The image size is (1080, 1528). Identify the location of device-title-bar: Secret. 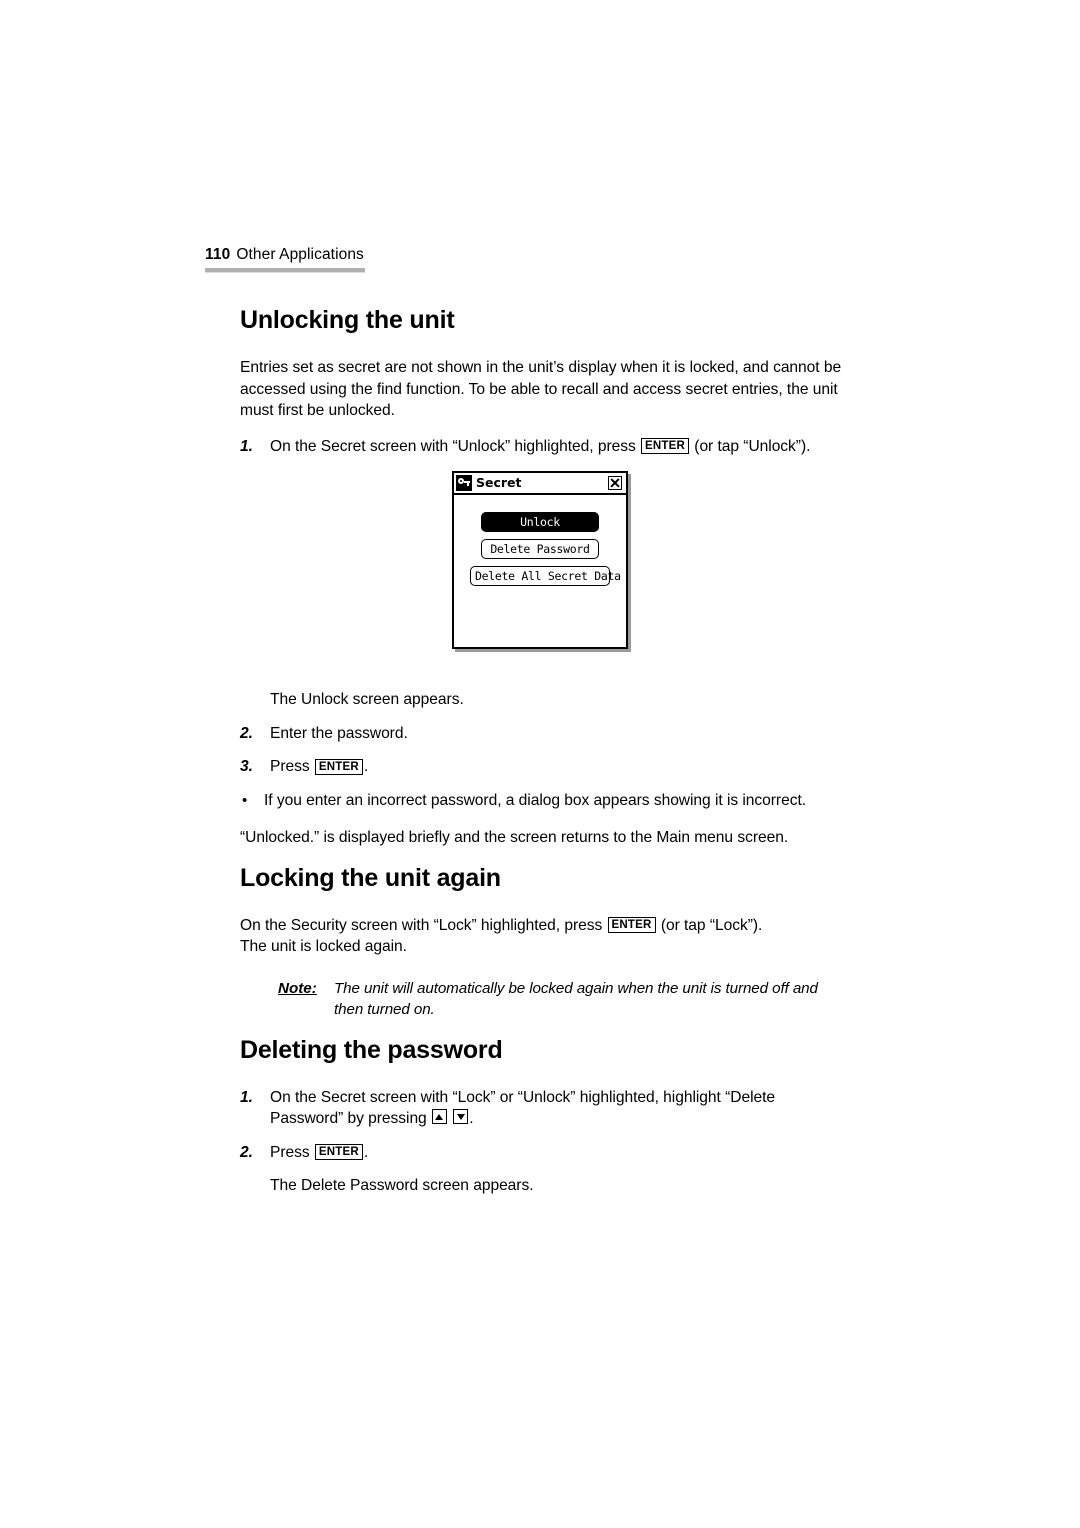
(540, 484).